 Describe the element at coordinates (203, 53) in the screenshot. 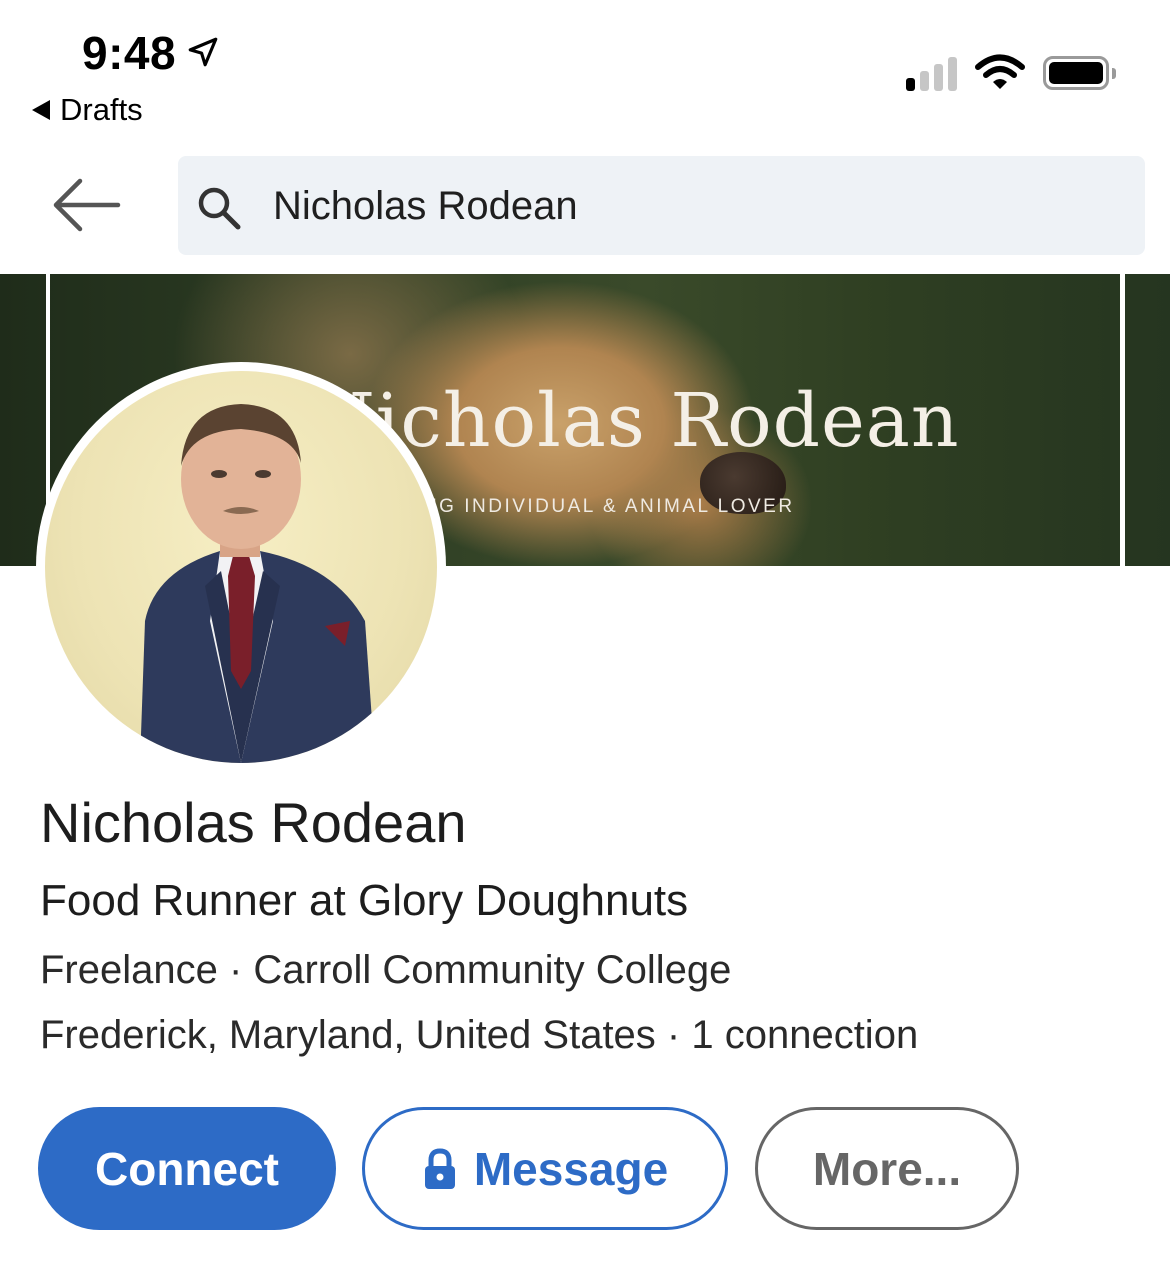

I see `location-arrow-icon` at that location.